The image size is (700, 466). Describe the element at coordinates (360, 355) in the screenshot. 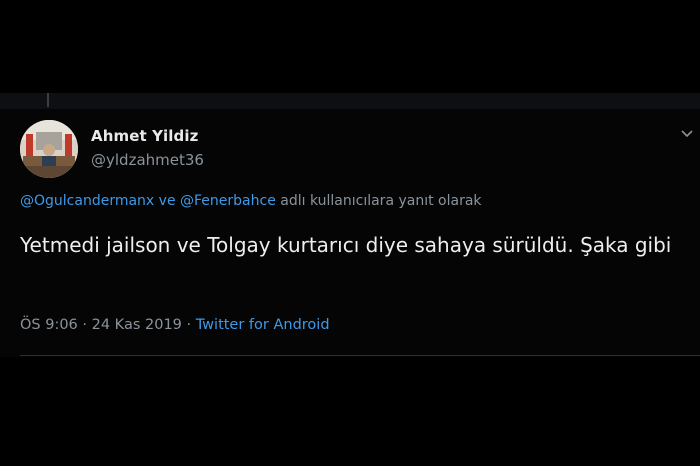

I see `tweet-divider` at that location.